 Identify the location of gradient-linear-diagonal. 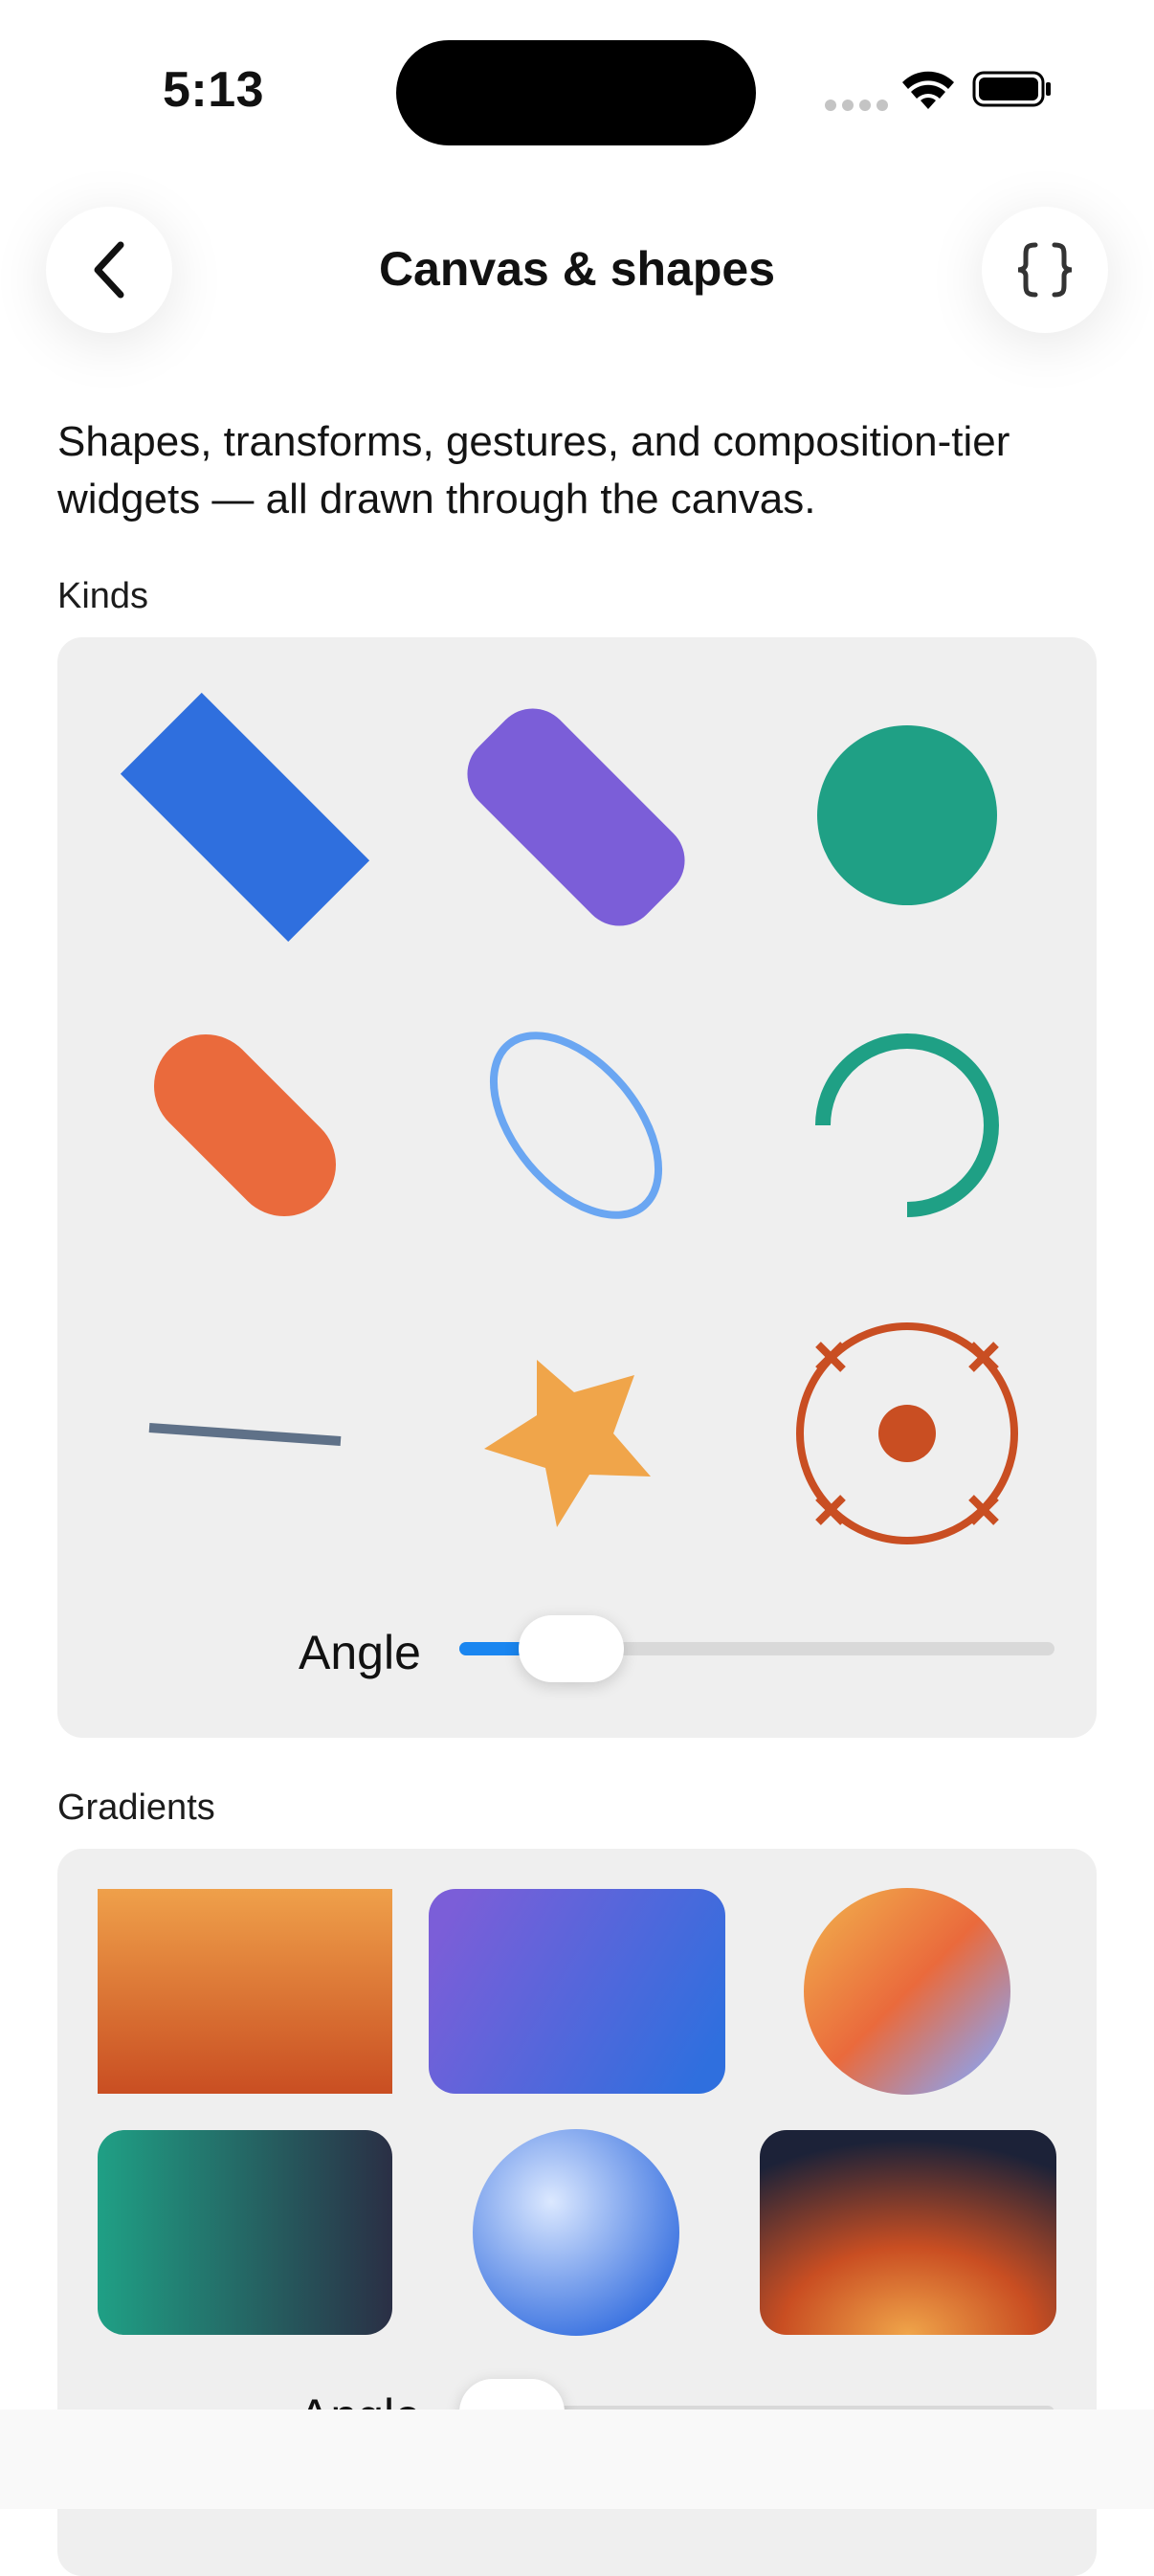
(577, 1992).